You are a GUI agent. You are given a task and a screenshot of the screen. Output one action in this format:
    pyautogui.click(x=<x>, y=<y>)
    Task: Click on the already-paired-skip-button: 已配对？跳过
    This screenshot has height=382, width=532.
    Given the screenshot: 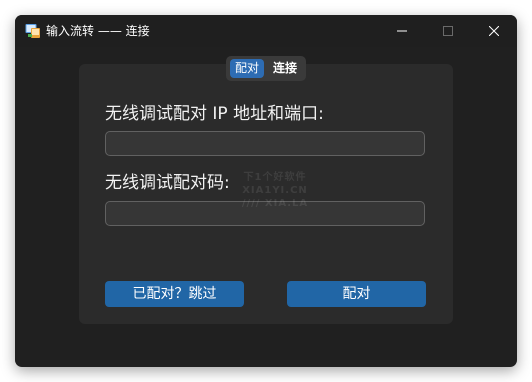 What is the action you would take?
    pyautogui.click(x=174, y=294)
    